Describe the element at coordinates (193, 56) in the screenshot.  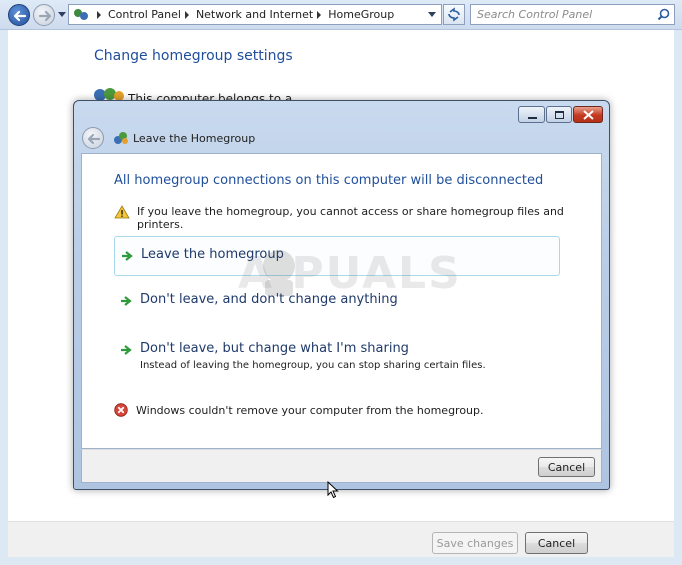
I see `page-title: Change homegroup settings` at that location.